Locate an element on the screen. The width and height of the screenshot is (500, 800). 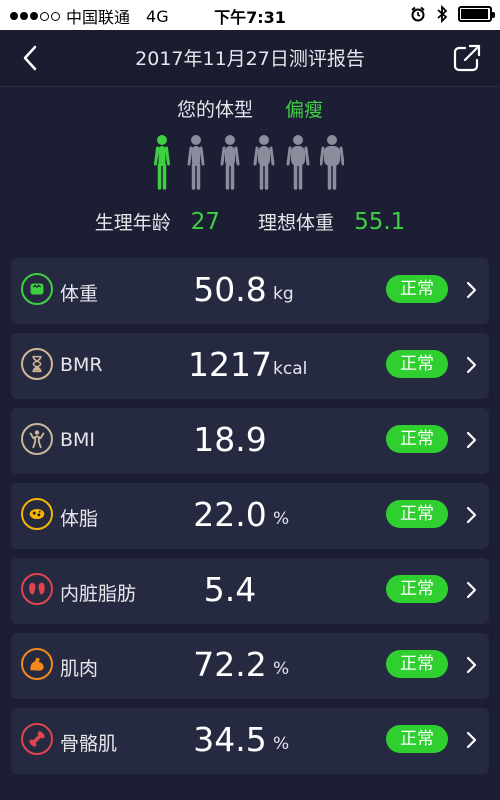
metric-name: BMI is located at coordinates (78, 440).